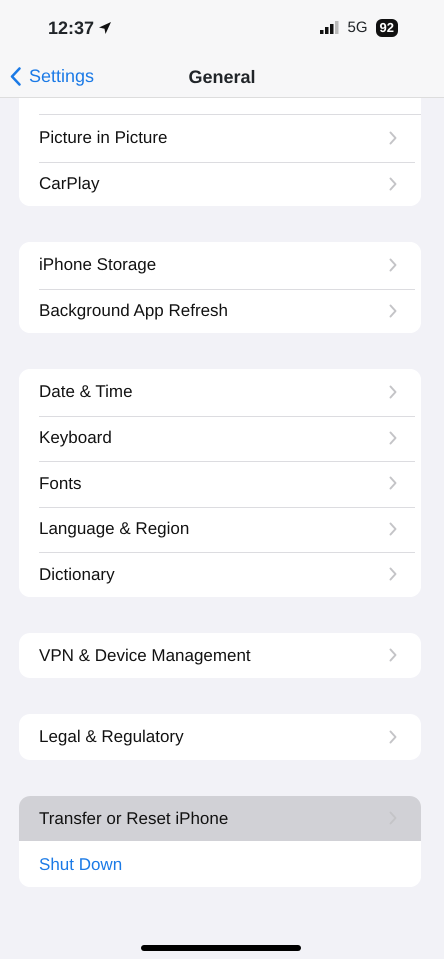 The image size is (444, 959). I want to click on nav-title: General, so click(222, 76).